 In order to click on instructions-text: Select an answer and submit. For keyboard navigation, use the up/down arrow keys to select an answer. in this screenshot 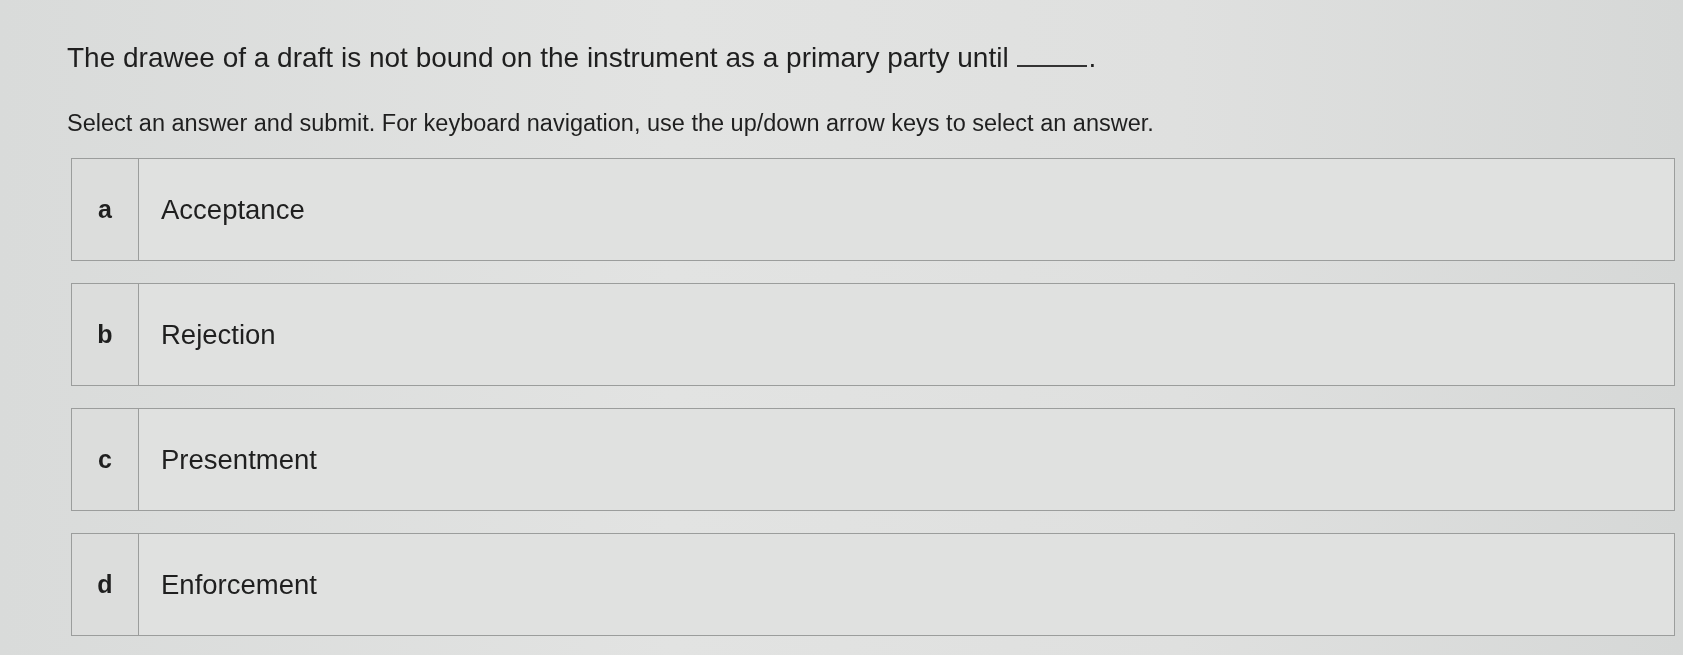, I will do `click(611, 123)`.